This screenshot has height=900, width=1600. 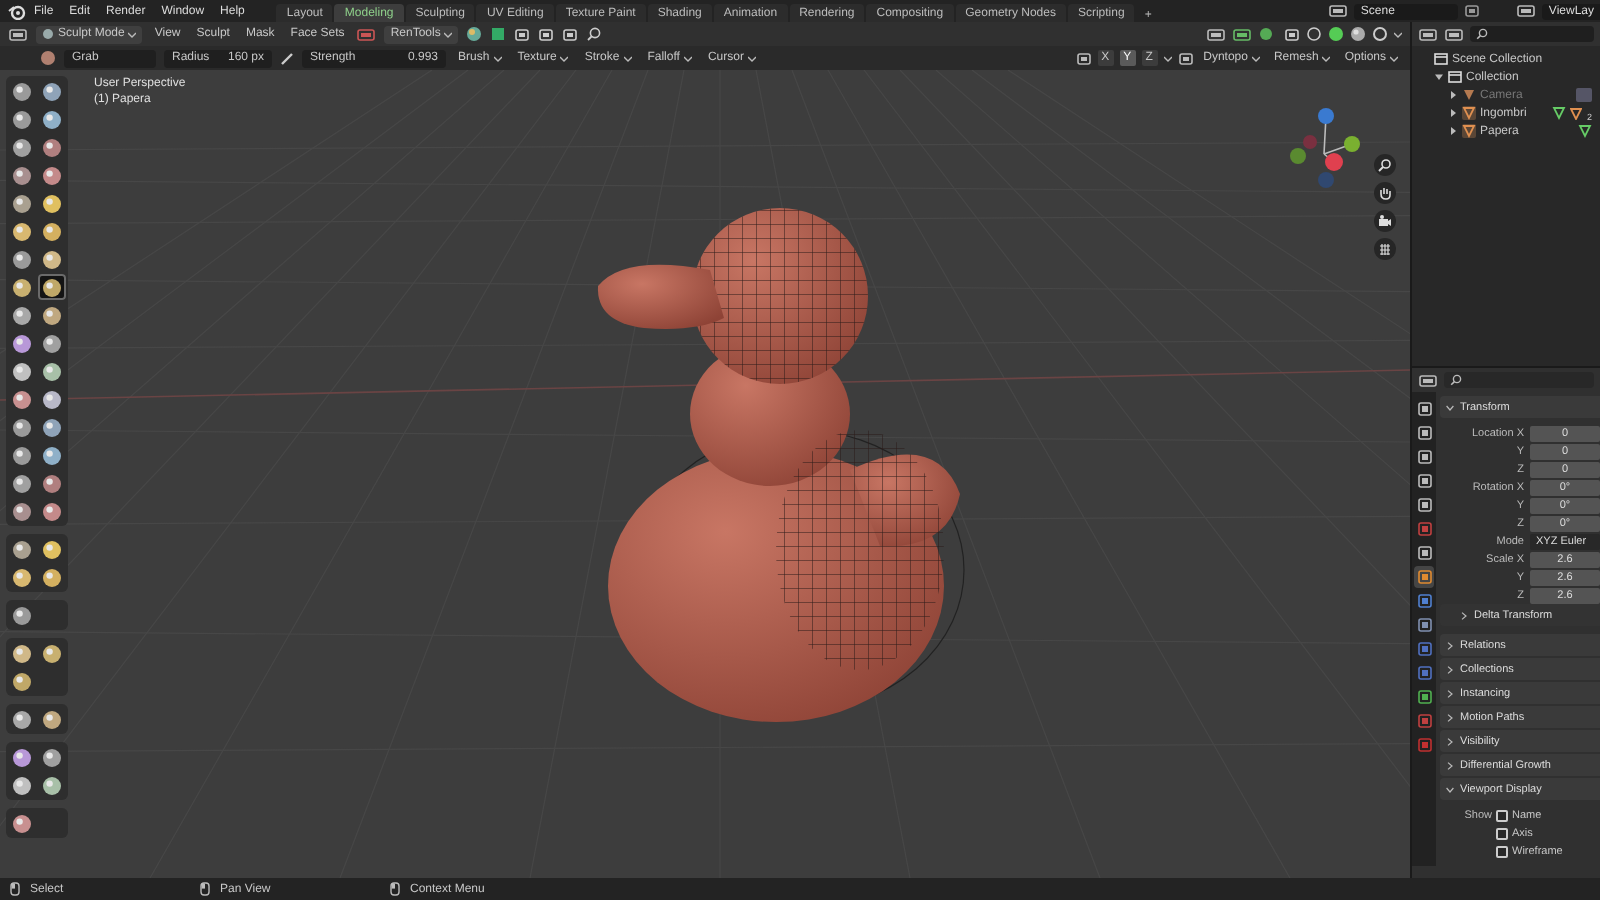 I want to click on search-icon, so click(x=594, y=34).